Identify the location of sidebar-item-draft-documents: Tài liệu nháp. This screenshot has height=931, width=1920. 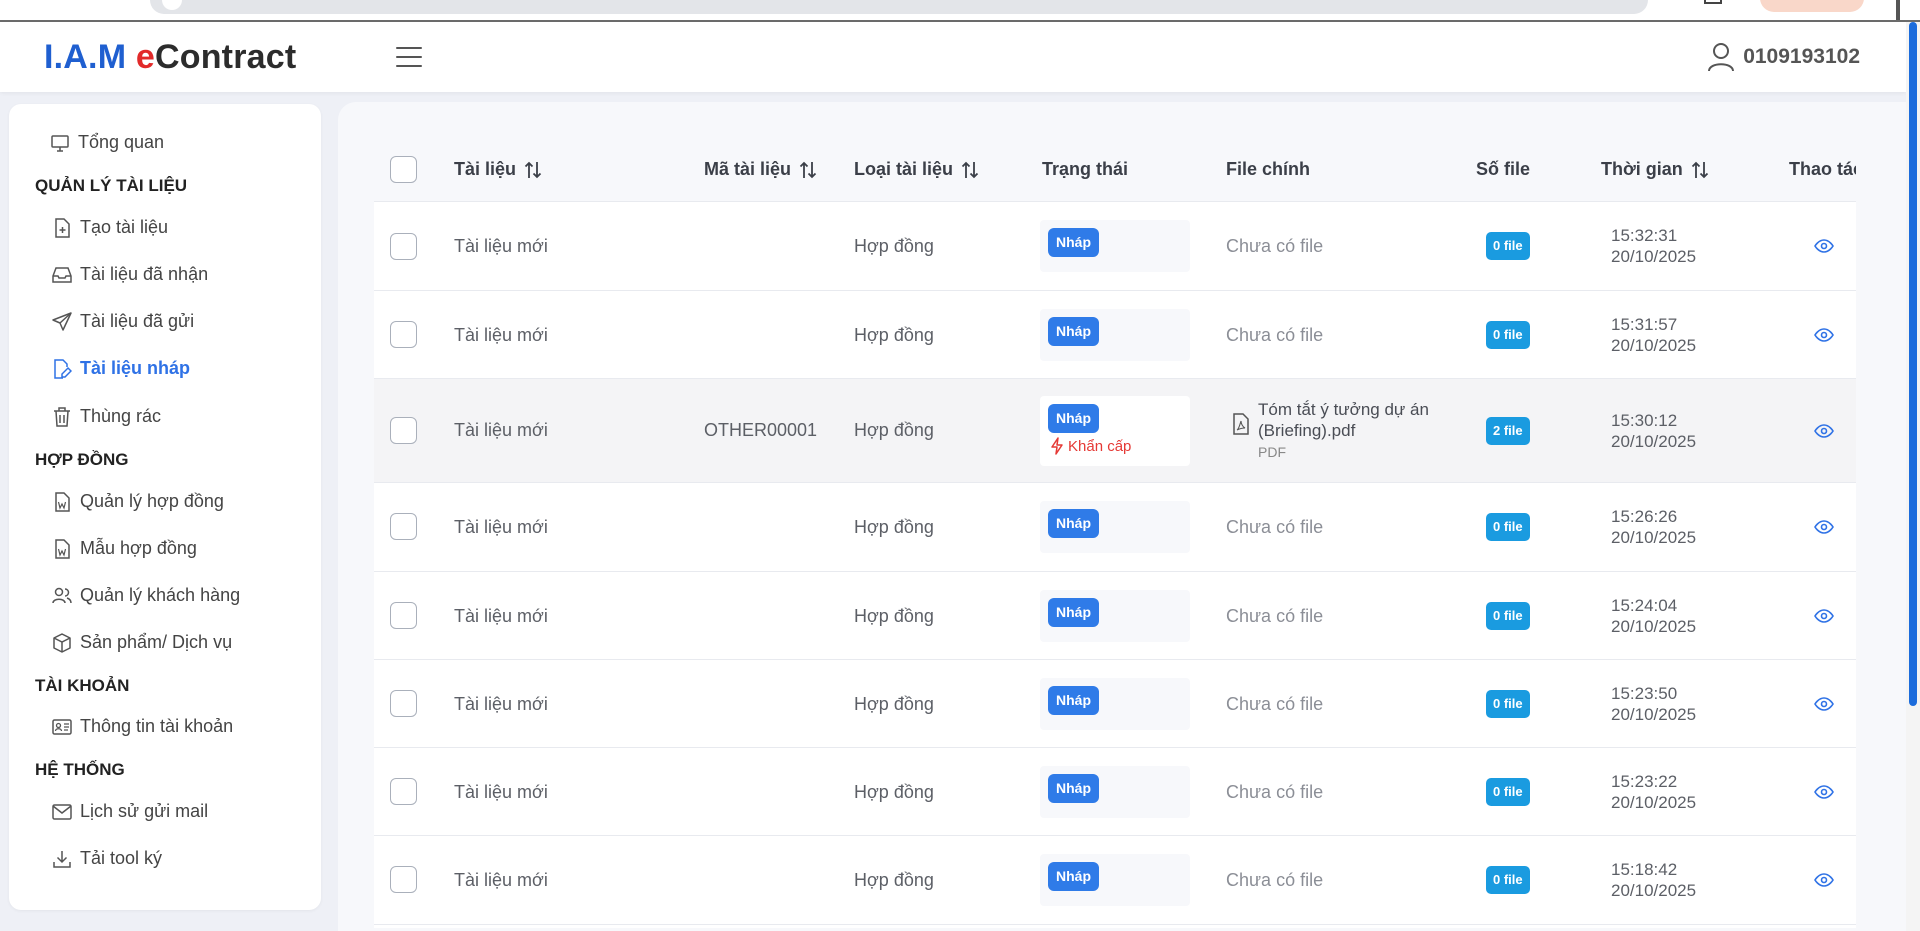
(121, 368).